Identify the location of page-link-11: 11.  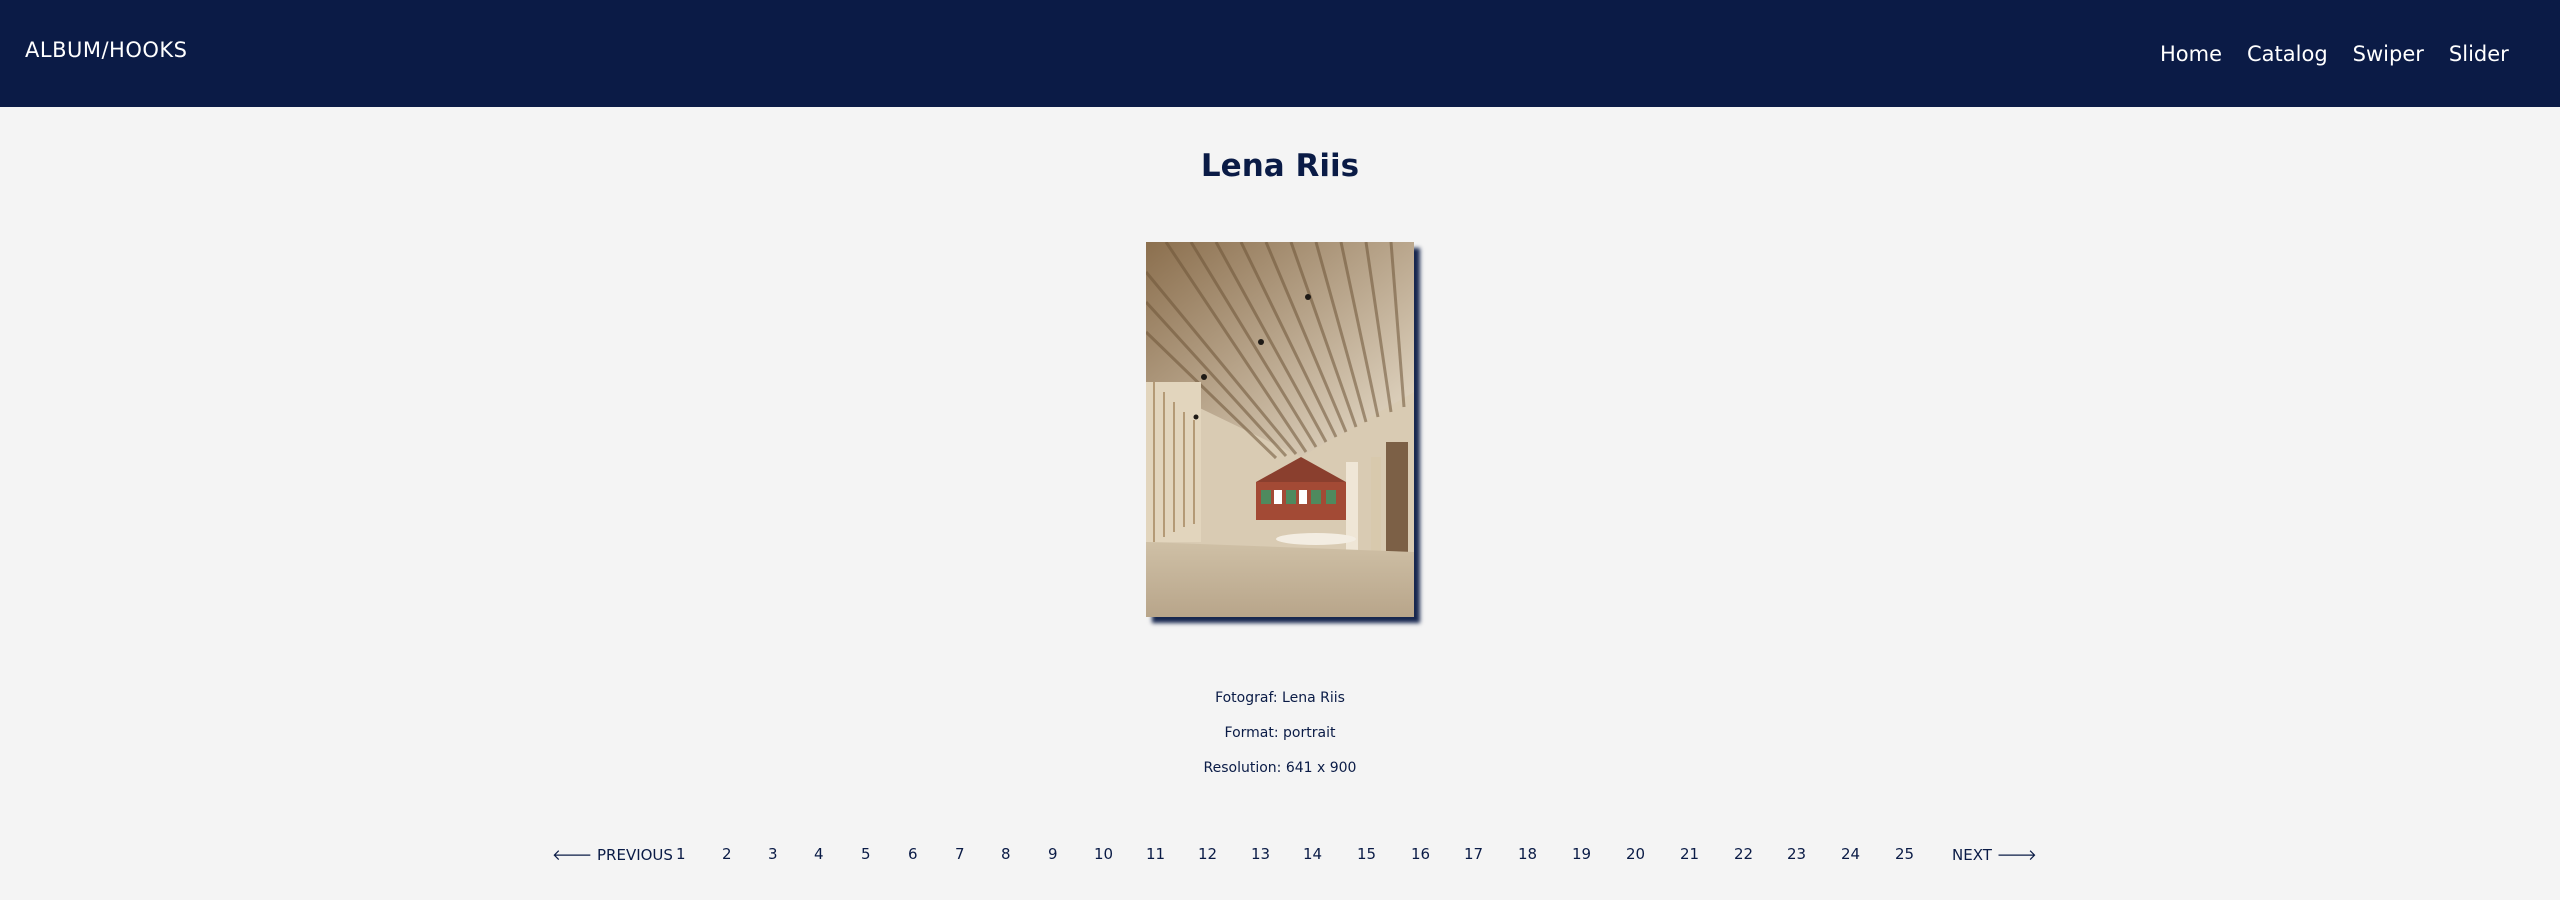
(1155, 854).